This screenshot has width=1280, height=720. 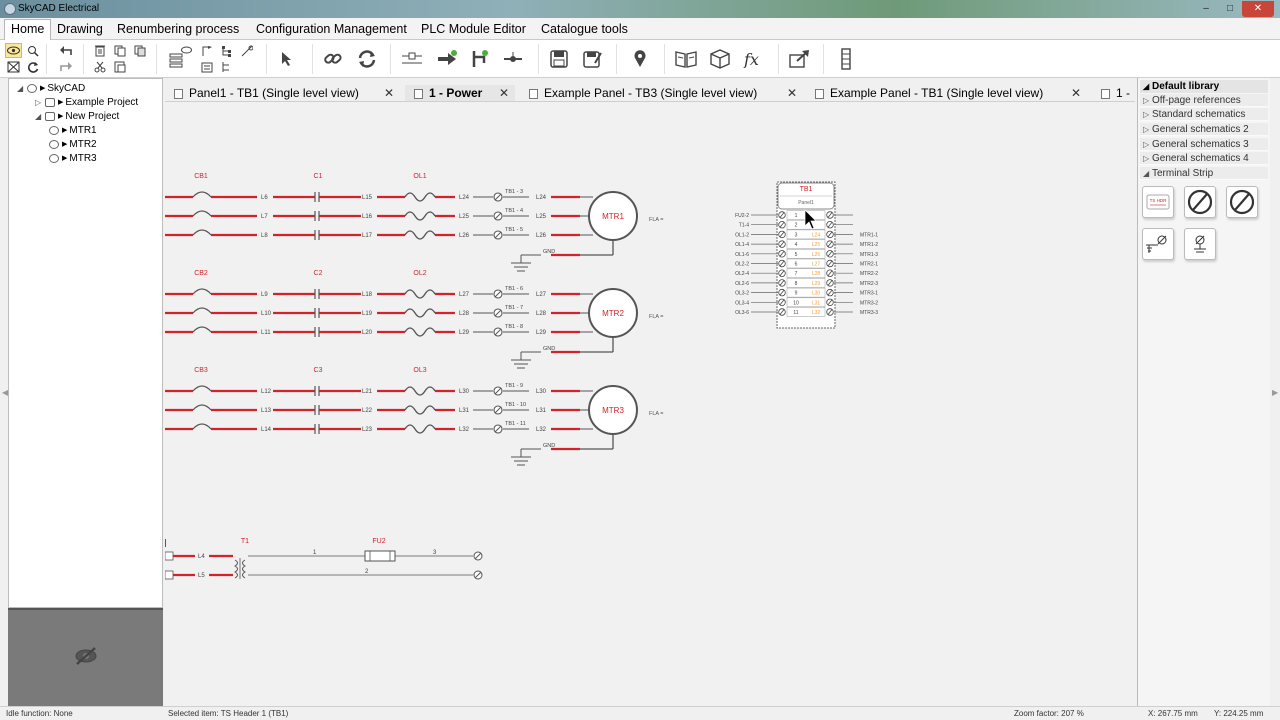 I want to click on transformer-label: T1, so click(x=245, y=541).